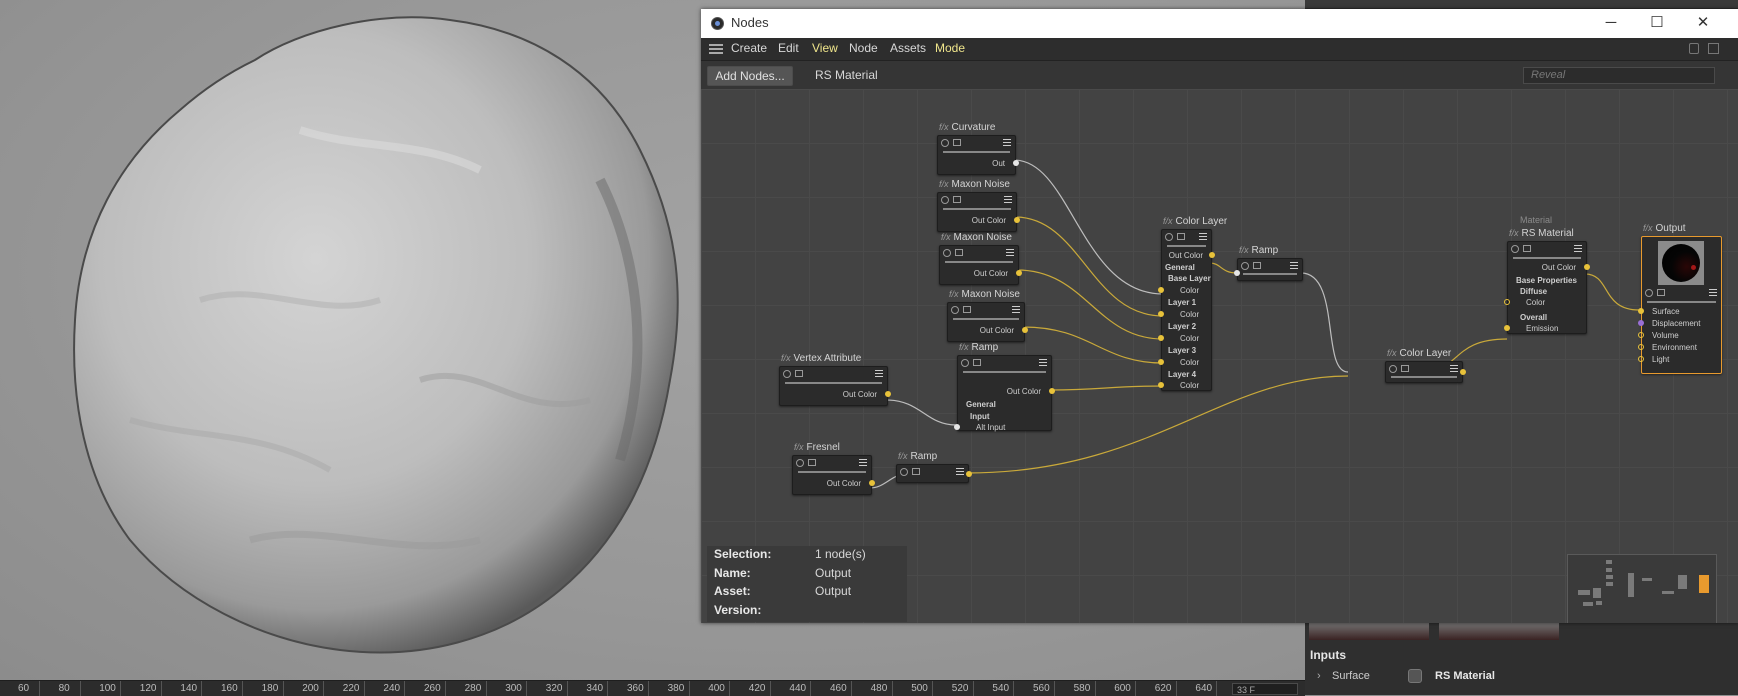 This screenshot has width=1738, height=696. I want to click on node-ramp-2: f/x Ramp, so click(934, 467).